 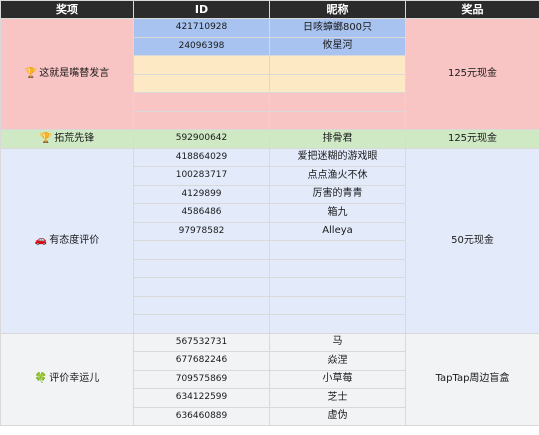 I want to click on nickname-cell: 芝士, so click(x=337, y=398).